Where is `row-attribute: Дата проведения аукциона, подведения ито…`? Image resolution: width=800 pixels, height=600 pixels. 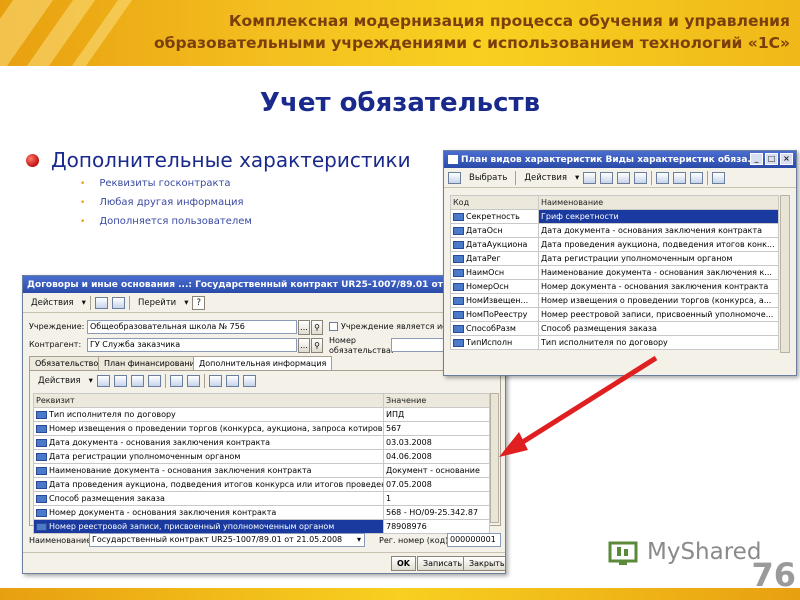
row-attribute: Дата проведения аукциона, подведения ито… is located at coordinates (208, 484).